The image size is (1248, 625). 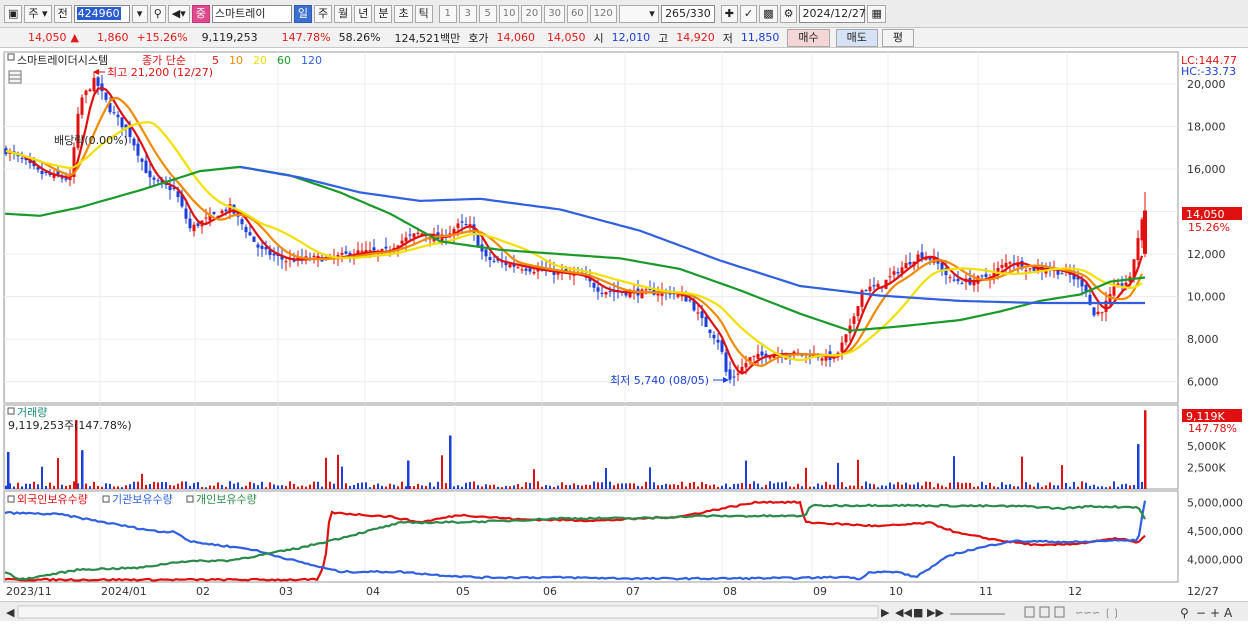 I want to click on date-field: 2024/12/27, so click(x=832, y=13).